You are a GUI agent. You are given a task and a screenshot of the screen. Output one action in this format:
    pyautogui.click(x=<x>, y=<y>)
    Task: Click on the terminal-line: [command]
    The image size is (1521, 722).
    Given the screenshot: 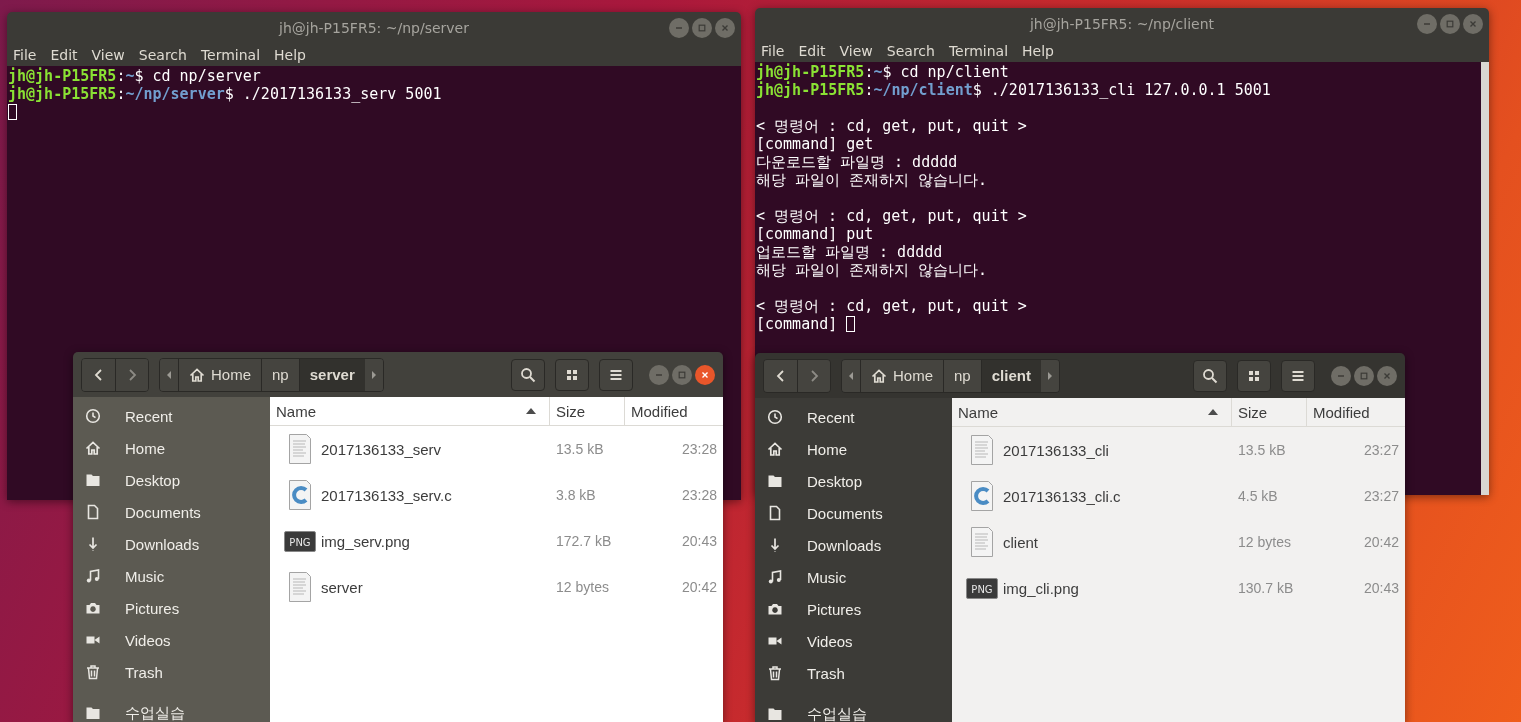 What is the action you would take?
    pyautogui.click(x=797, y=324)
    